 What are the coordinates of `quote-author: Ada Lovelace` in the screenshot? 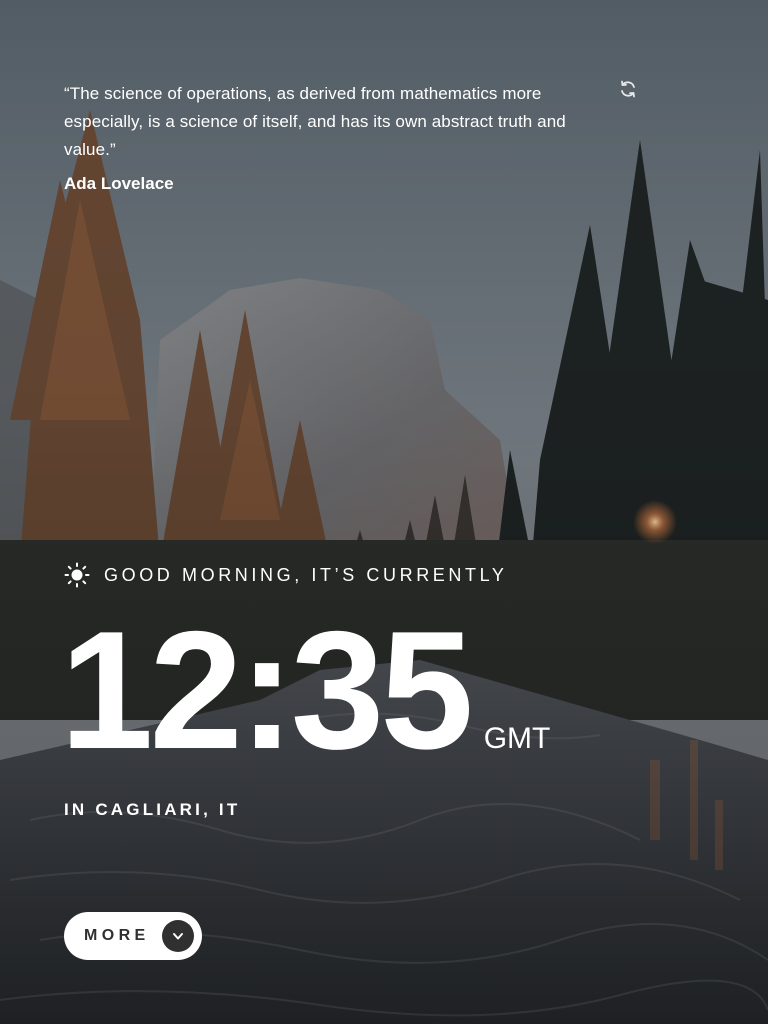 It's located at (119, 183).